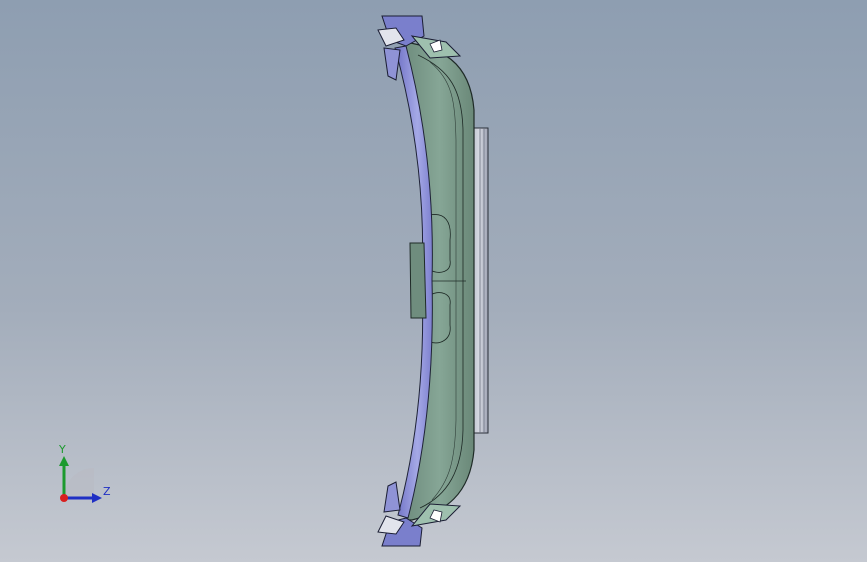  I want to click on orientation-triad: Y Z, so click(88, 475).